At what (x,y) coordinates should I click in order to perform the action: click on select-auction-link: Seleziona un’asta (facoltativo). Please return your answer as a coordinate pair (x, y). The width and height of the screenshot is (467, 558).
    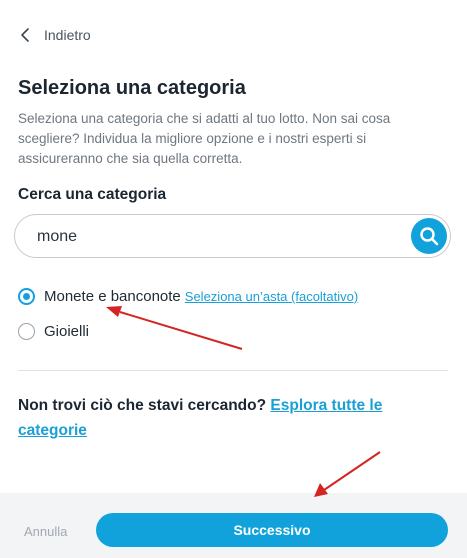
    Looking at the image, I should click on (271, 296).